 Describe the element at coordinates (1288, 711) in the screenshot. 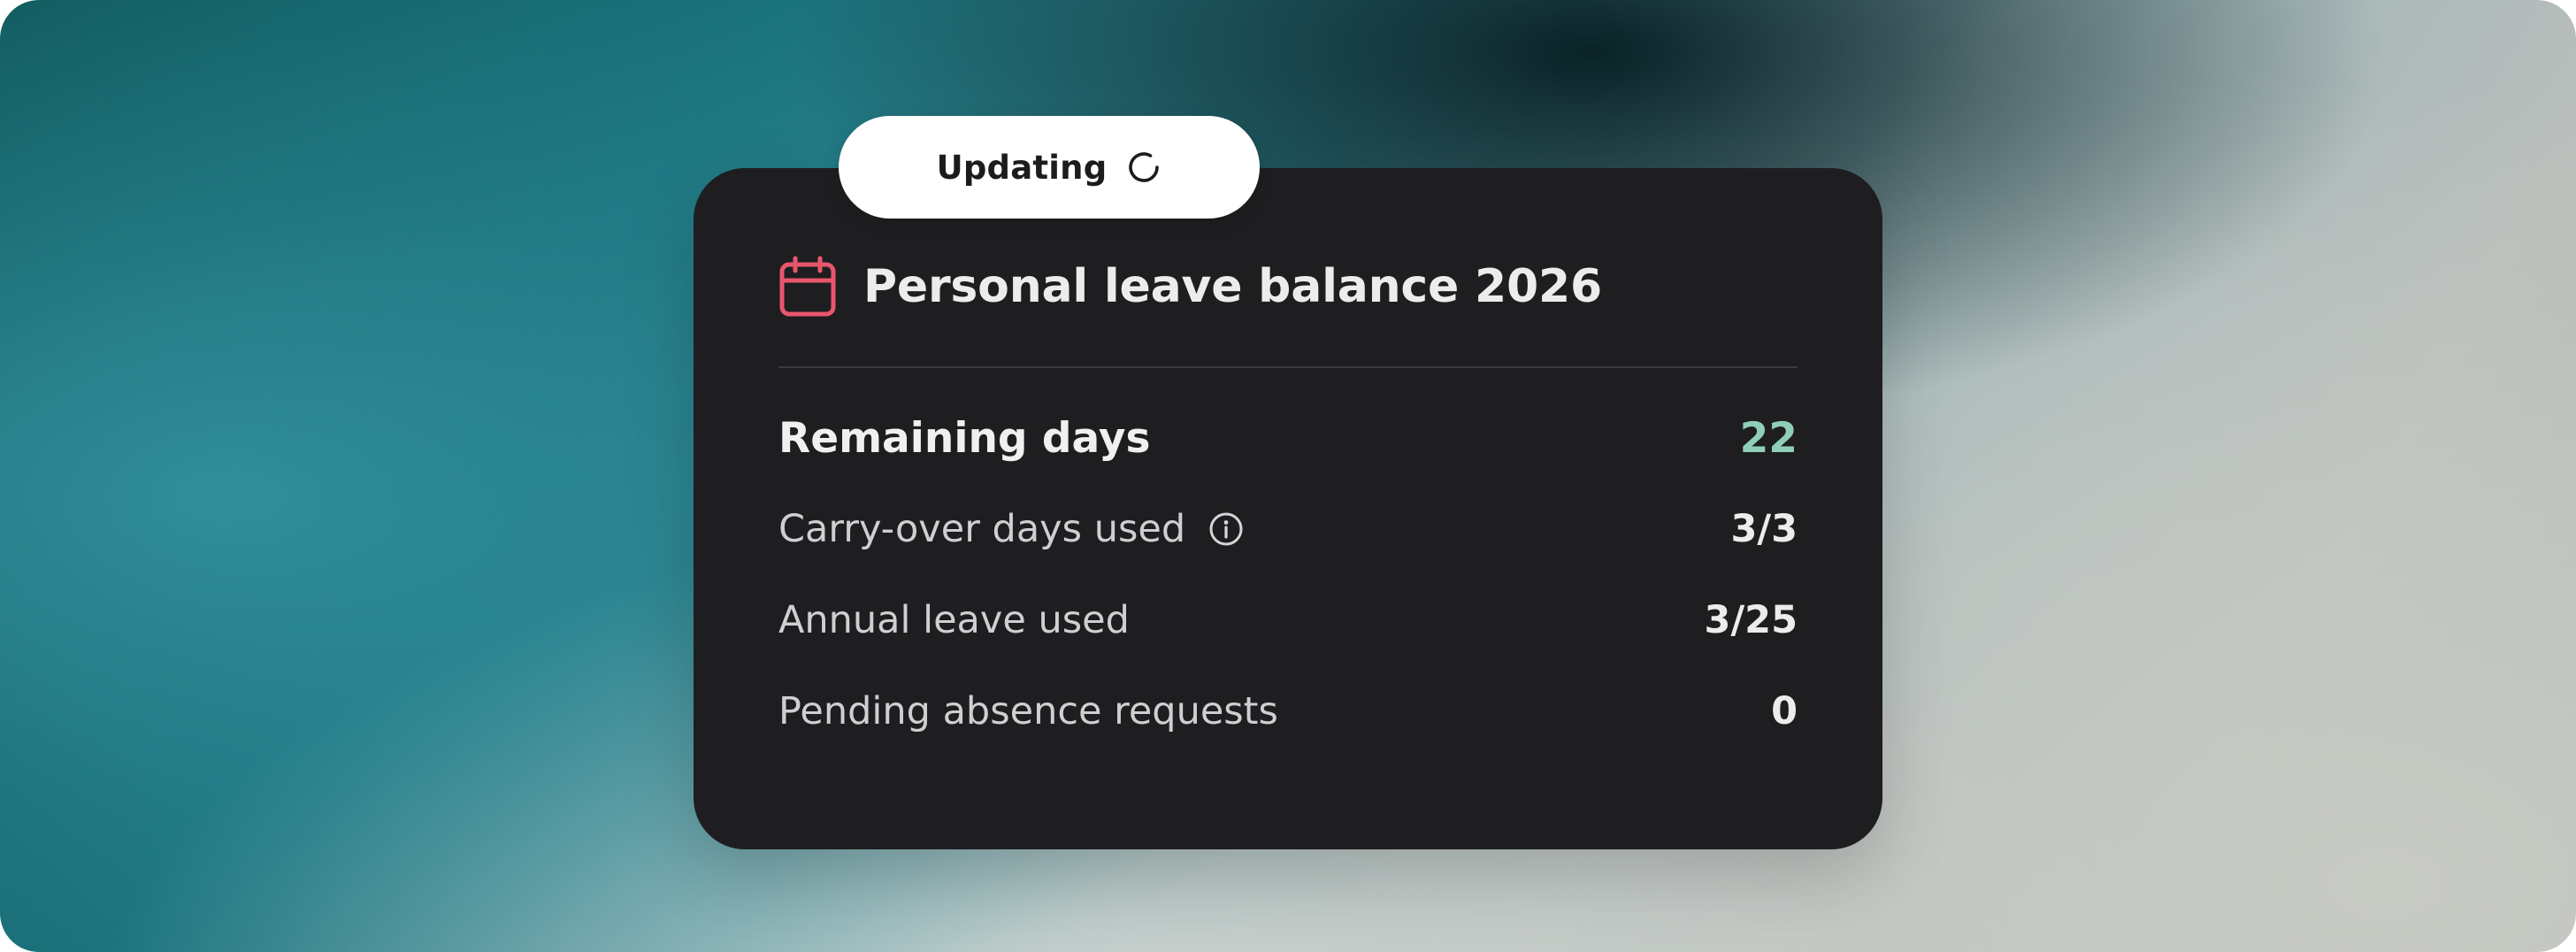

I see `pending-requests-row: Pending absence requests 0` at that location.